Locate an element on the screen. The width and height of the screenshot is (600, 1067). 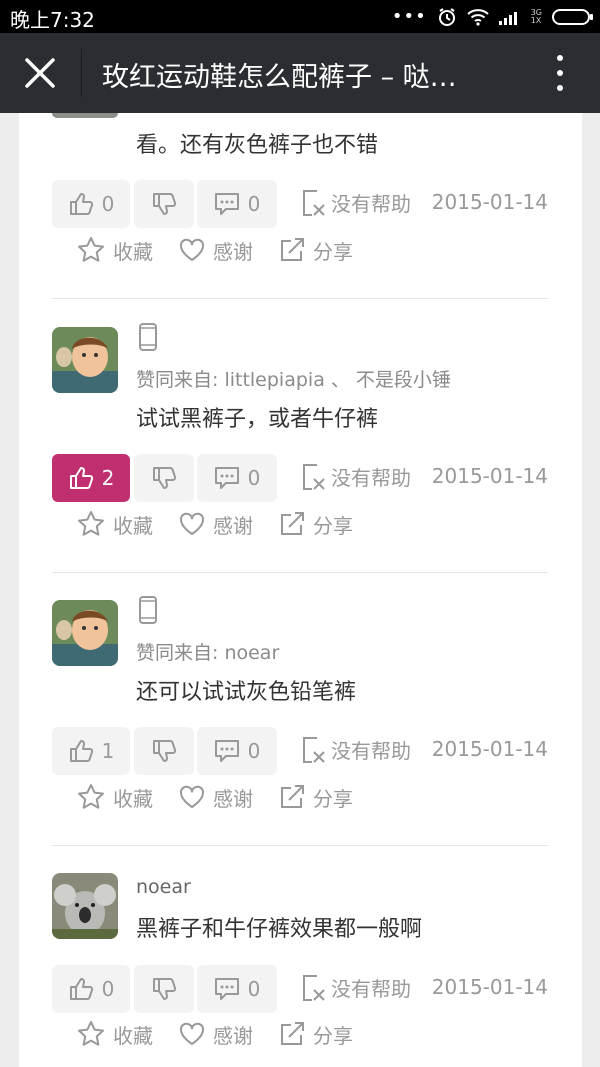
notification-dots-icon: ••• is located at coordinates (409, 16).